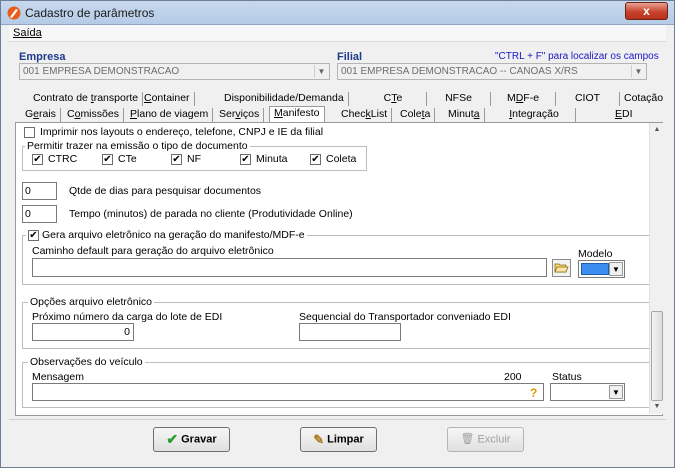  What do you see at coordinates (63, 159) in the screenshot?
I see `ctrc-label: CTRC` at bounding box center [63, 159].